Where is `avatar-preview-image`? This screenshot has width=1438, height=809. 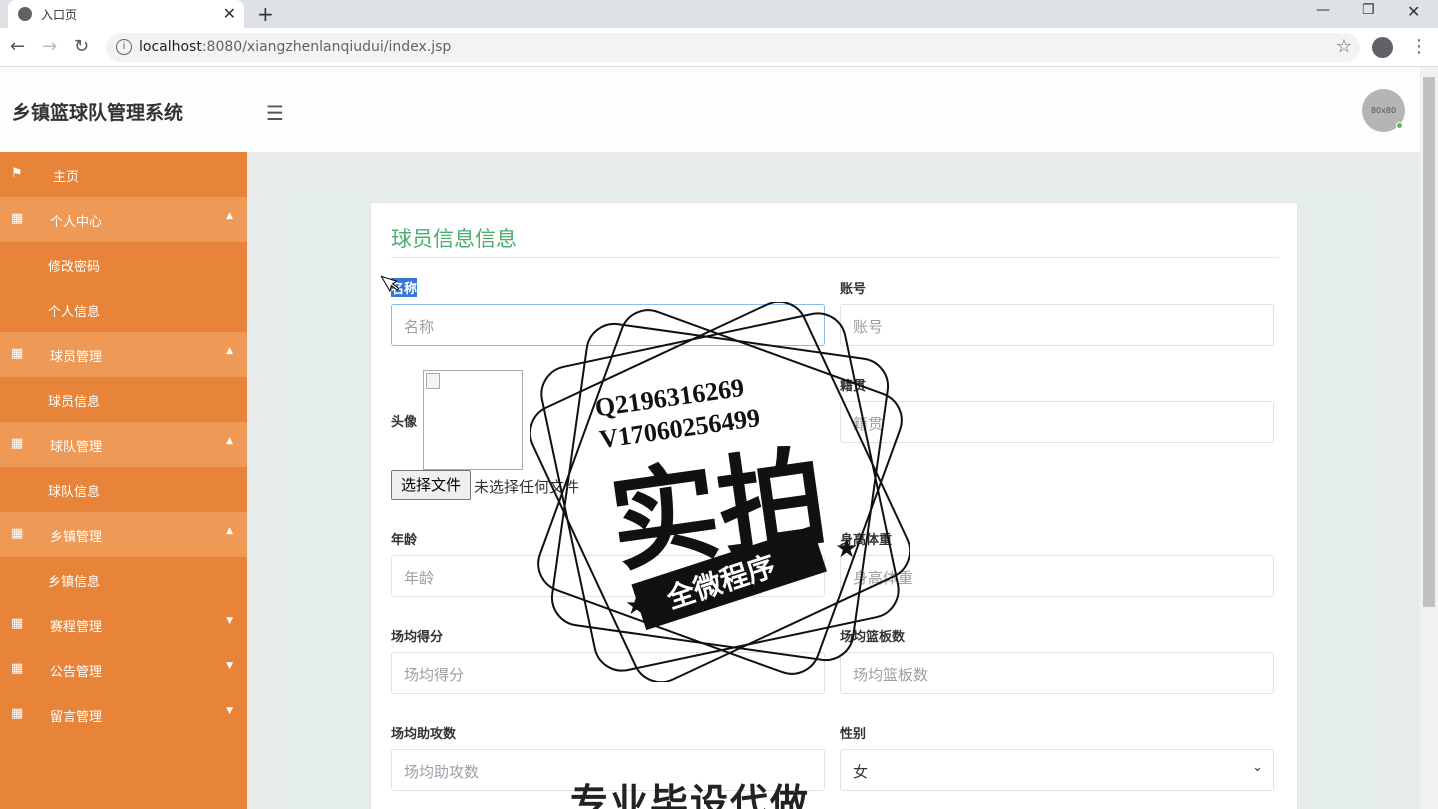 avatar-preview-image is located at coordinates (473, 420).